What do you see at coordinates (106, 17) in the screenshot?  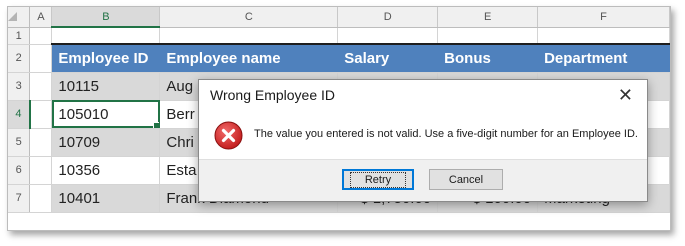 I see `column-header-b: B` at bounding box center [106, 17].